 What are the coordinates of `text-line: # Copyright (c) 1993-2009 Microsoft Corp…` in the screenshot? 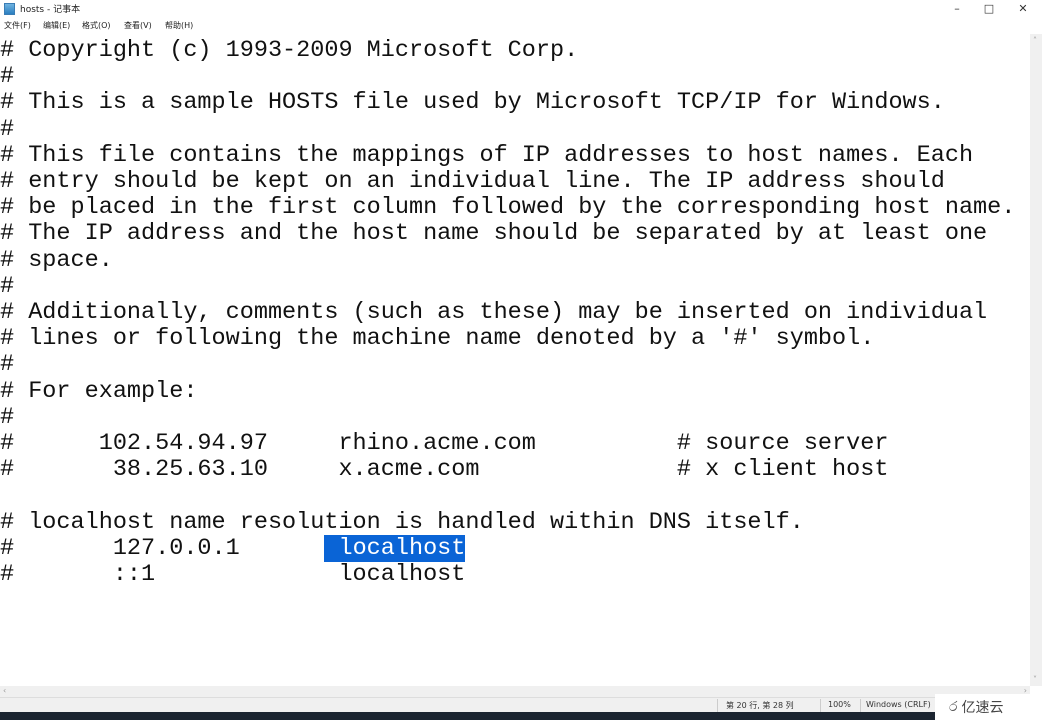 It's located at (289, 50).